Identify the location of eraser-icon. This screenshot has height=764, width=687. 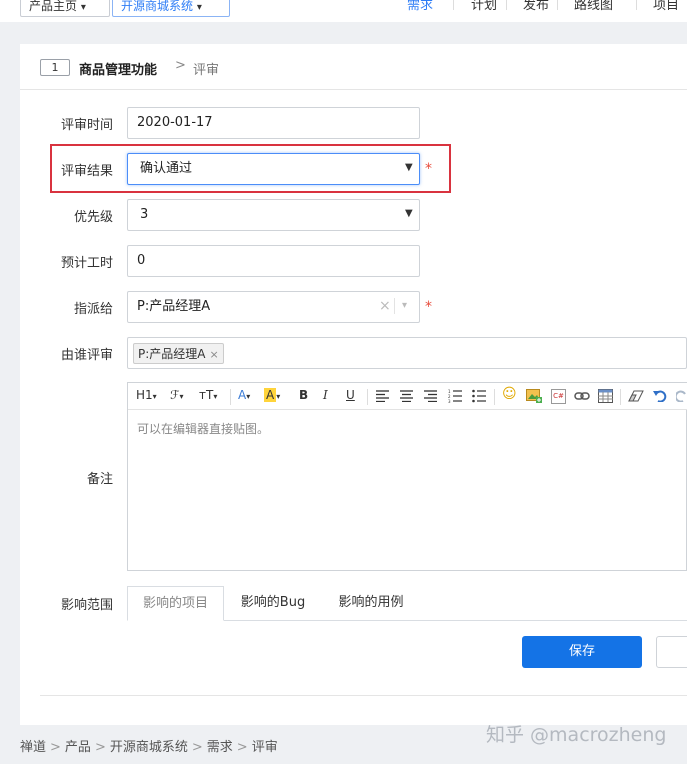
(636, 396).